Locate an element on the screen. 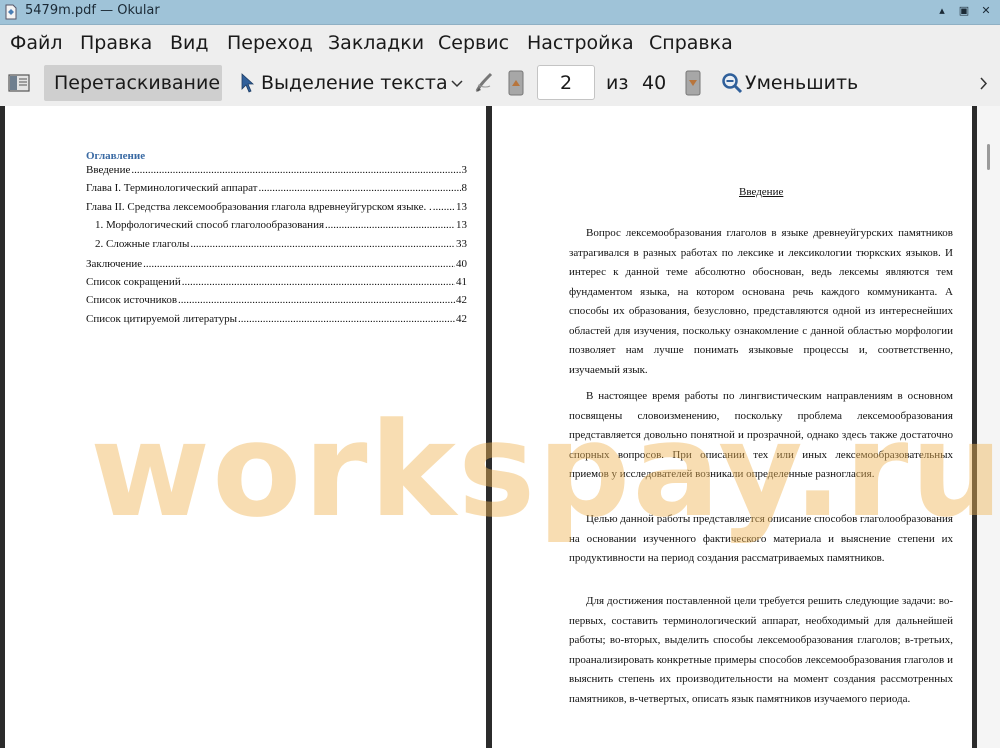  toc-entry-label: Список сокращений is located at coordinates (133, 282).